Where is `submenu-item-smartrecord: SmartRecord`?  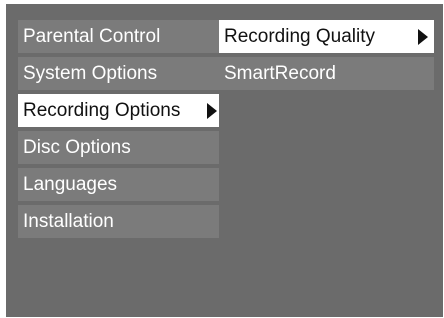
submenu-item-smartrecord: SmartRecord is located at coordinates (326, 73).